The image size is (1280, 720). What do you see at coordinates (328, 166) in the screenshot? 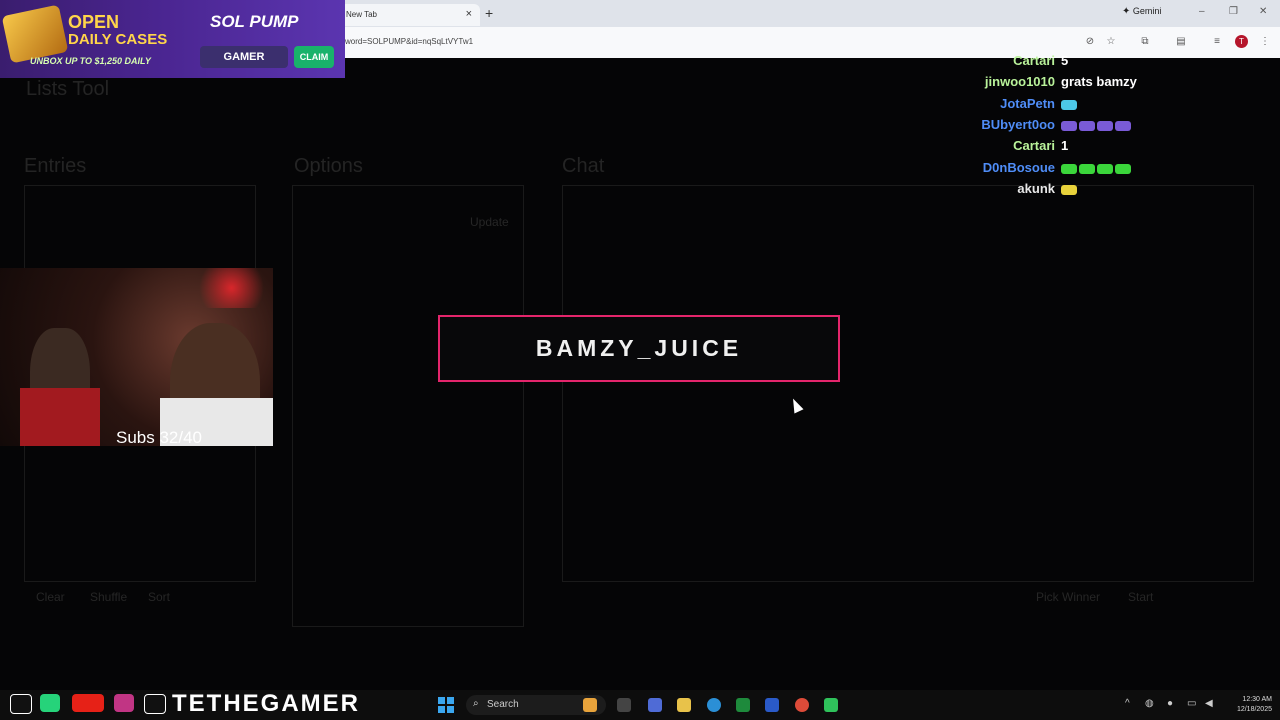
I see `section-options: Options` at bounding box center [328, 166].